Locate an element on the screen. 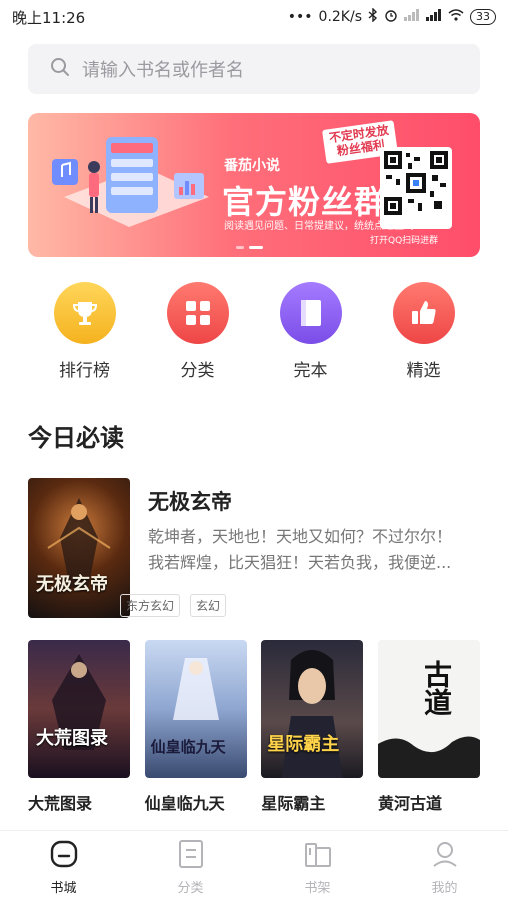  bottom-tab-bar: 书城 分类 书架 我的 is located at coordinates (254, 866).